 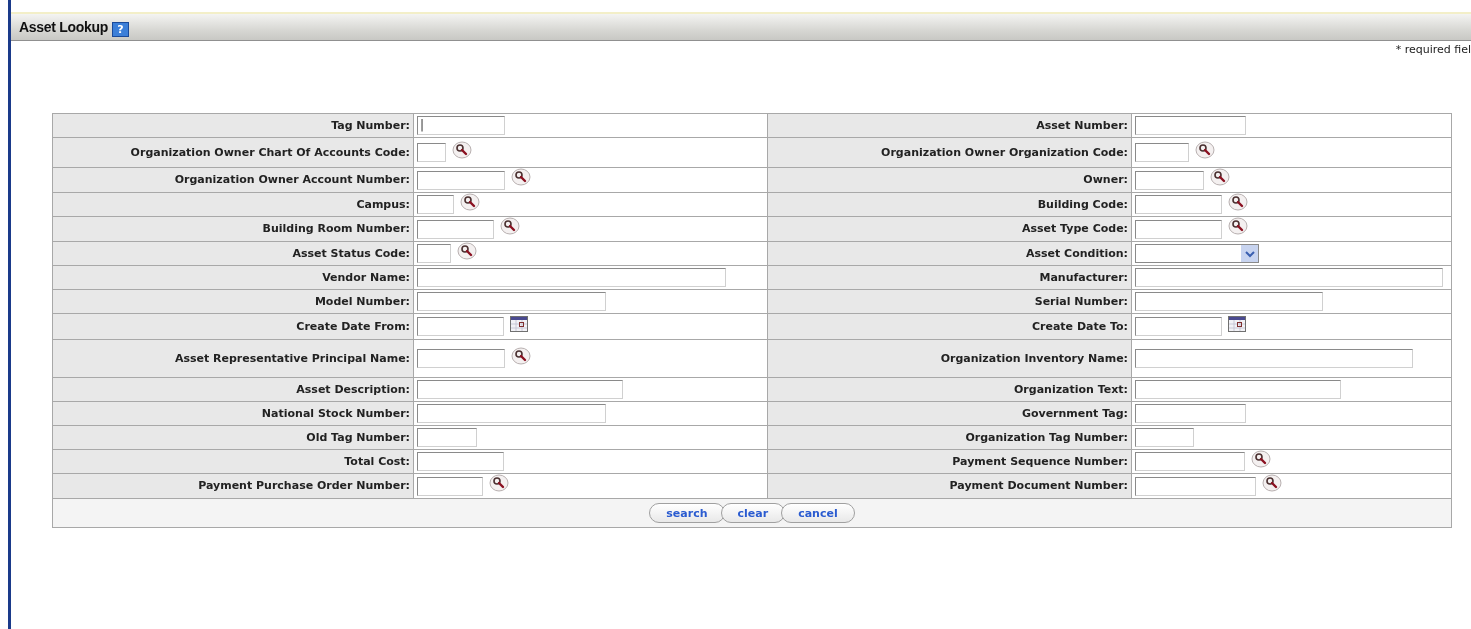 What do you see at coordinates (1197, 253) in the screenshot?
I see `dropdown` at bounding box center [1197, 253].